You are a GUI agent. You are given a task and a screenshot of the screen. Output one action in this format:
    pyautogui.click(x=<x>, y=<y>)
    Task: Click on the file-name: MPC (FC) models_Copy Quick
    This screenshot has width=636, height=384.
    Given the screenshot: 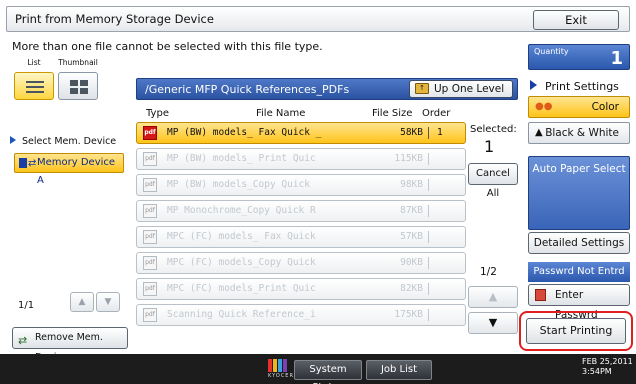 What is the action you would take?
    pyautogui.click(x=241, y=262)
    